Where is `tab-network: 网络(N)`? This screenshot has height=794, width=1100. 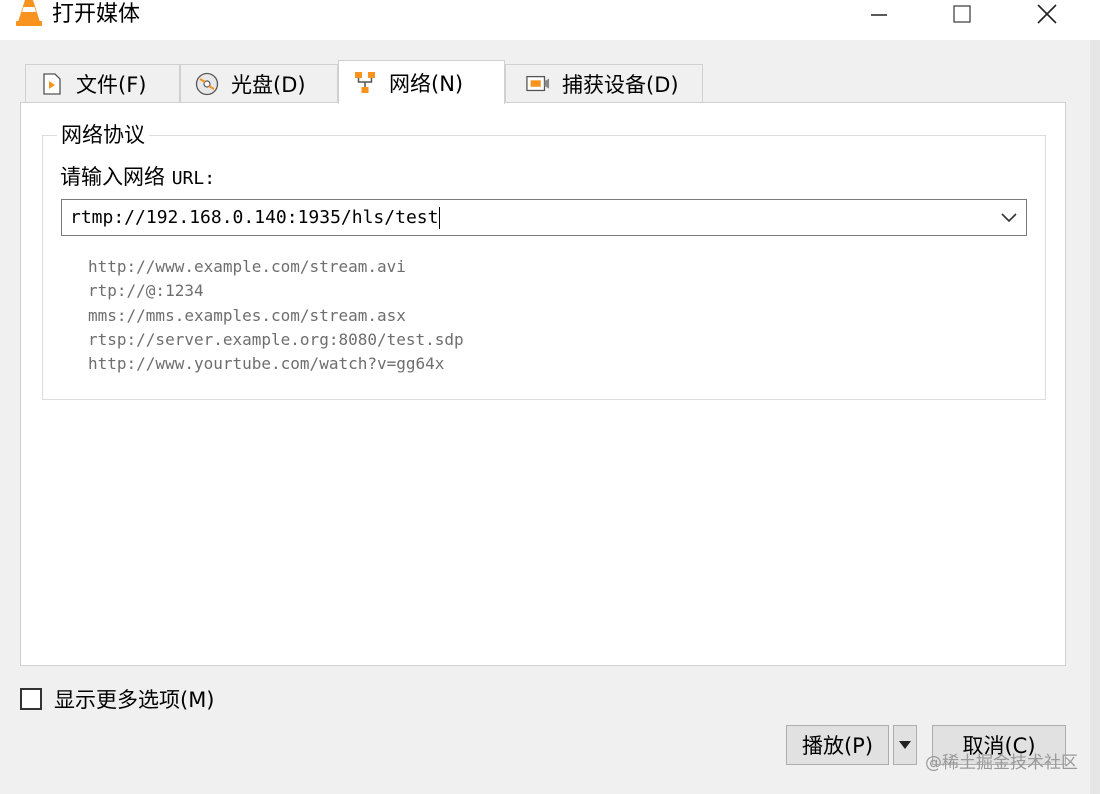 tab-network: 网络(N) is located at coordinates (421, 82).